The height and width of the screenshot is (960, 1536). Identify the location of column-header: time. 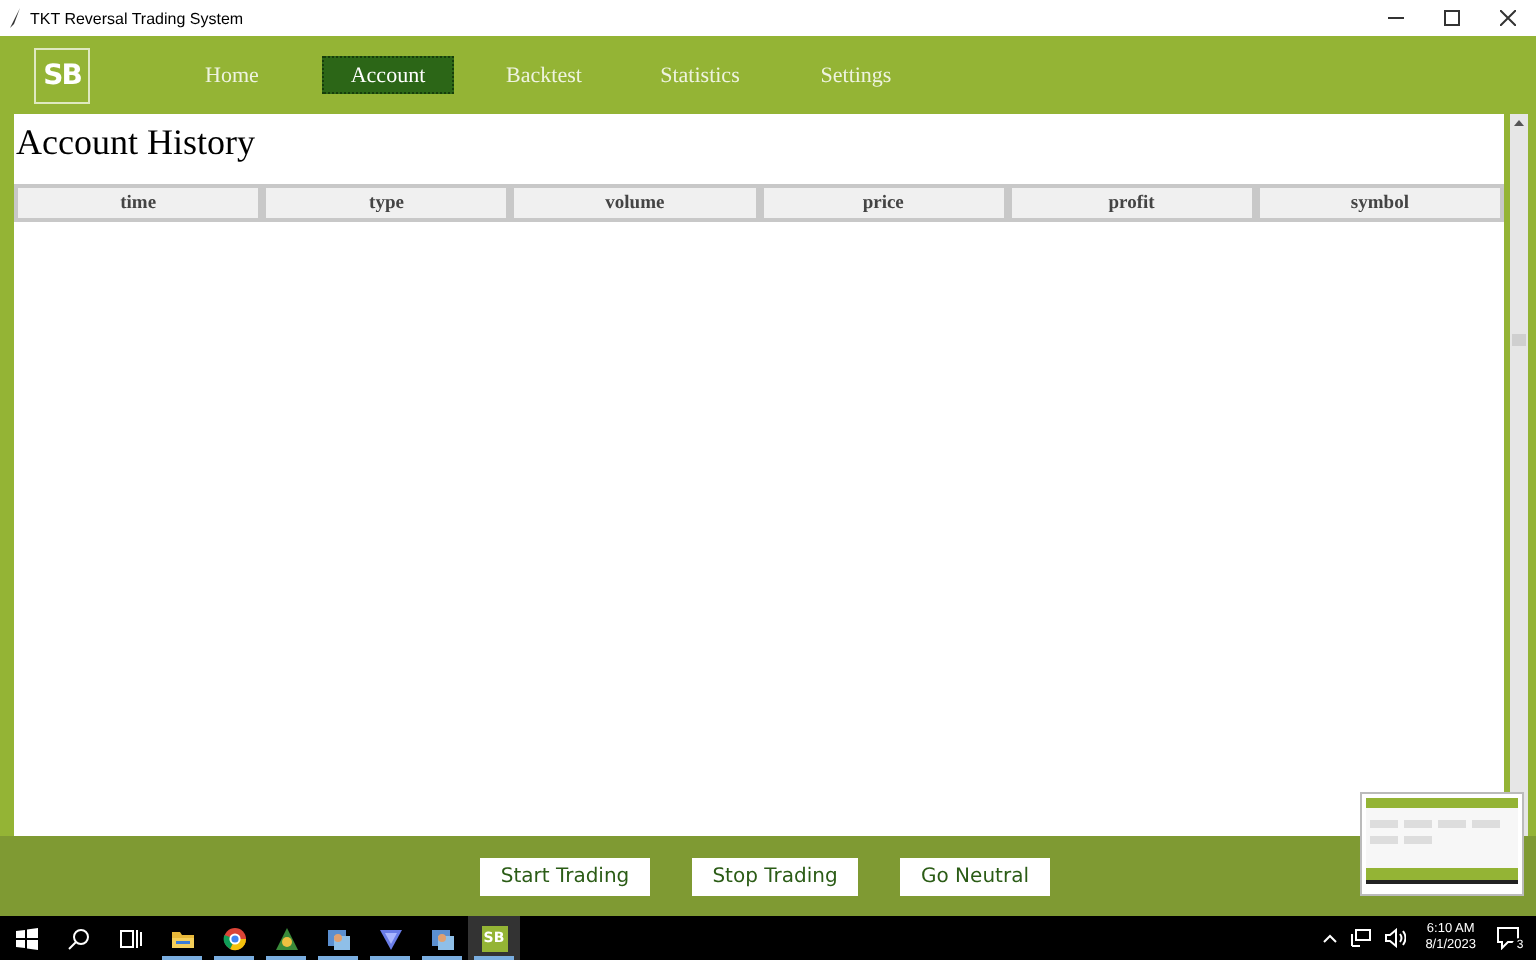
(138, 203).